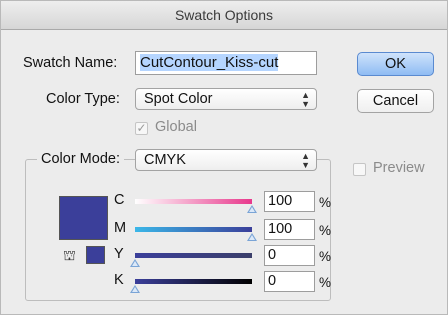 Image resolution: width=448 pixels, height=315 pixels. Describe the element at coordinates (395, 101) in the screenshot. I see `cancel-button: Cancel` at that location.